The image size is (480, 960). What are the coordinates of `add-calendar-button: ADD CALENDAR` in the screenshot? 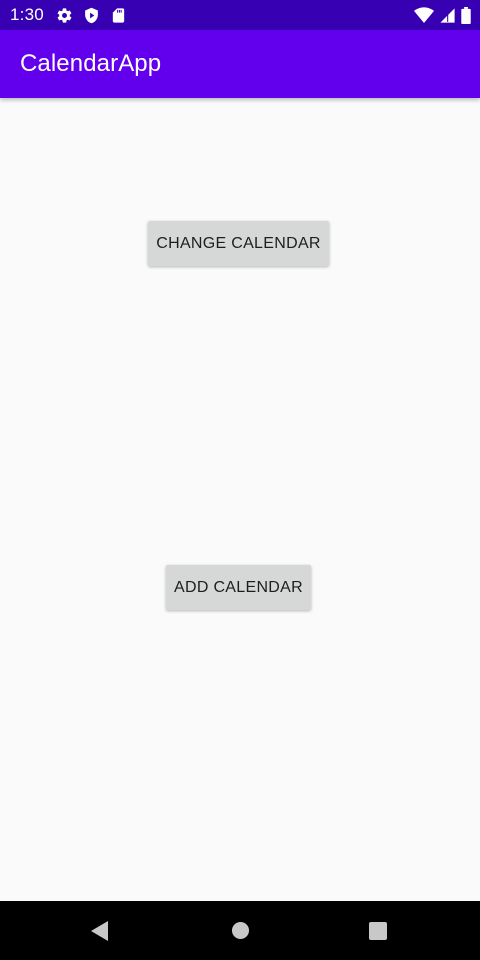 It's located at (238, 587).